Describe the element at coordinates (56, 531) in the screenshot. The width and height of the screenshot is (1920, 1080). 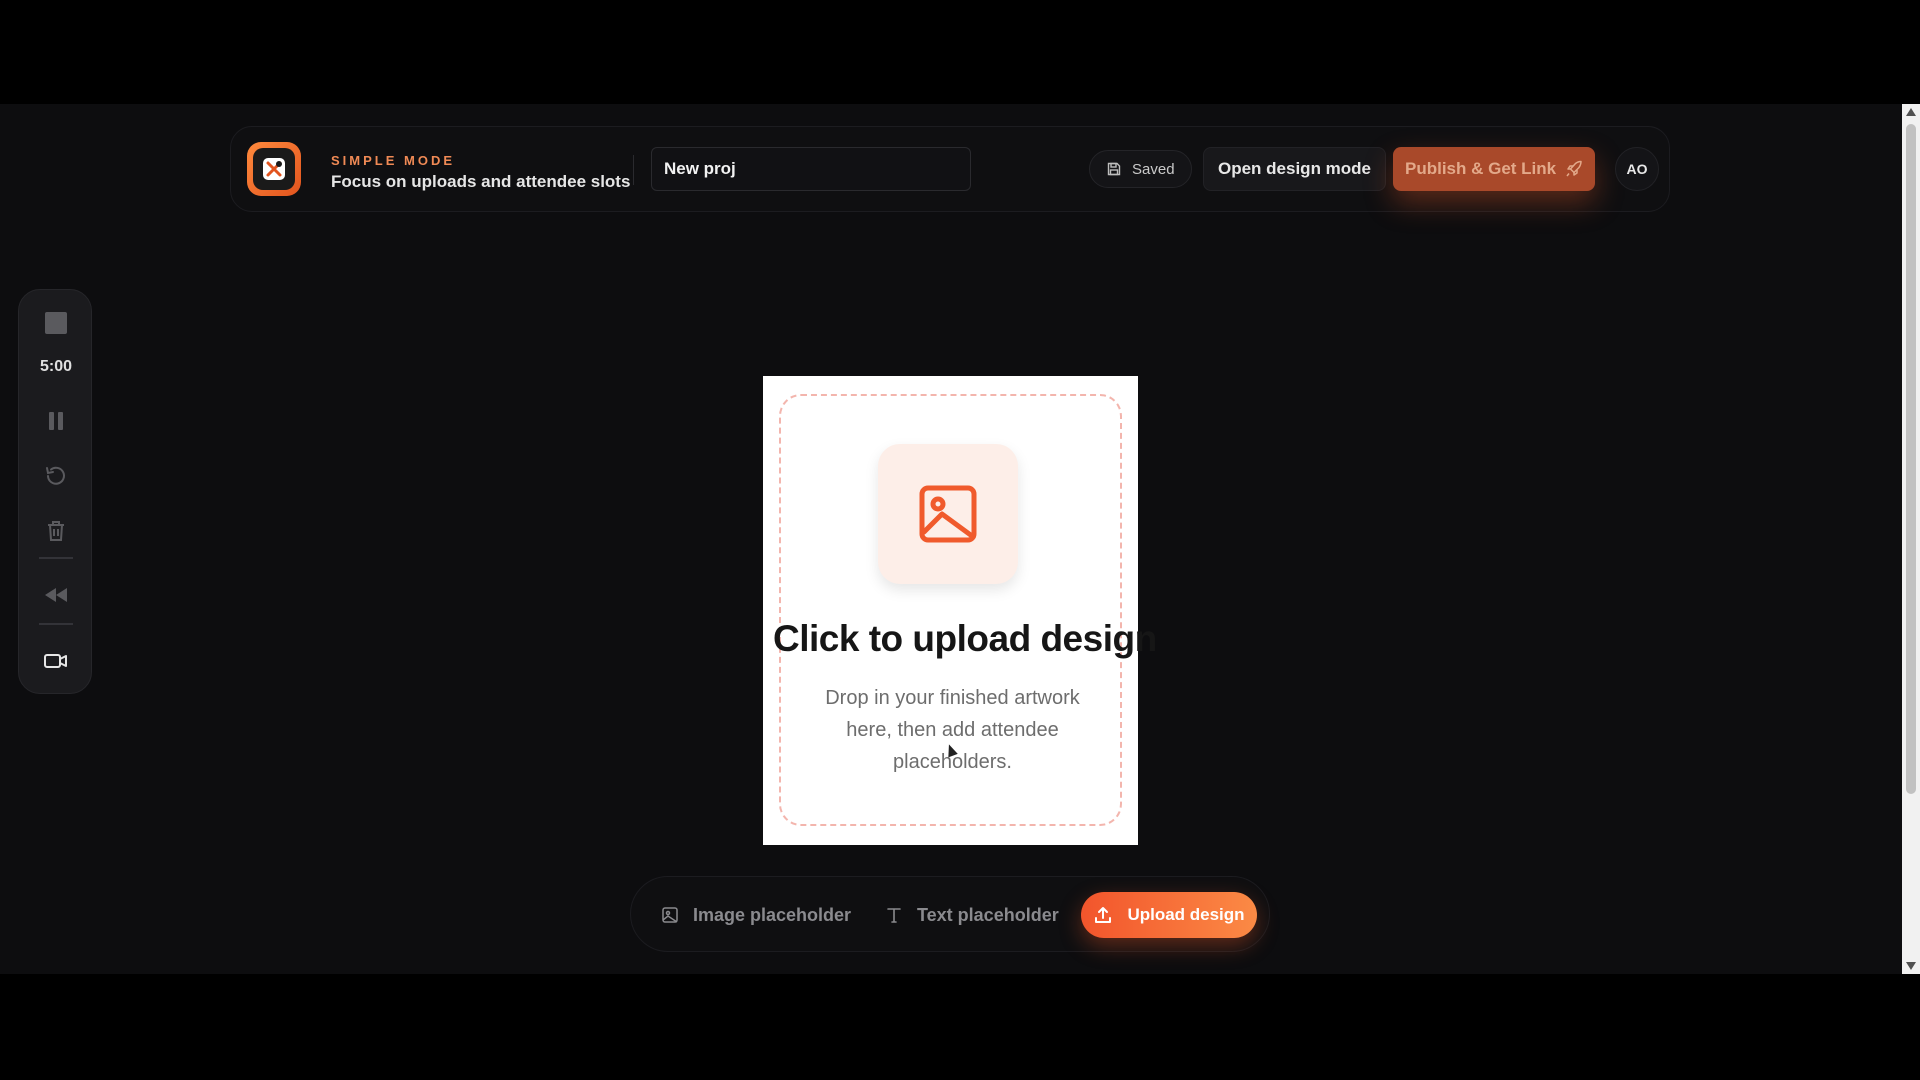
I see `trash-icon` at that location.